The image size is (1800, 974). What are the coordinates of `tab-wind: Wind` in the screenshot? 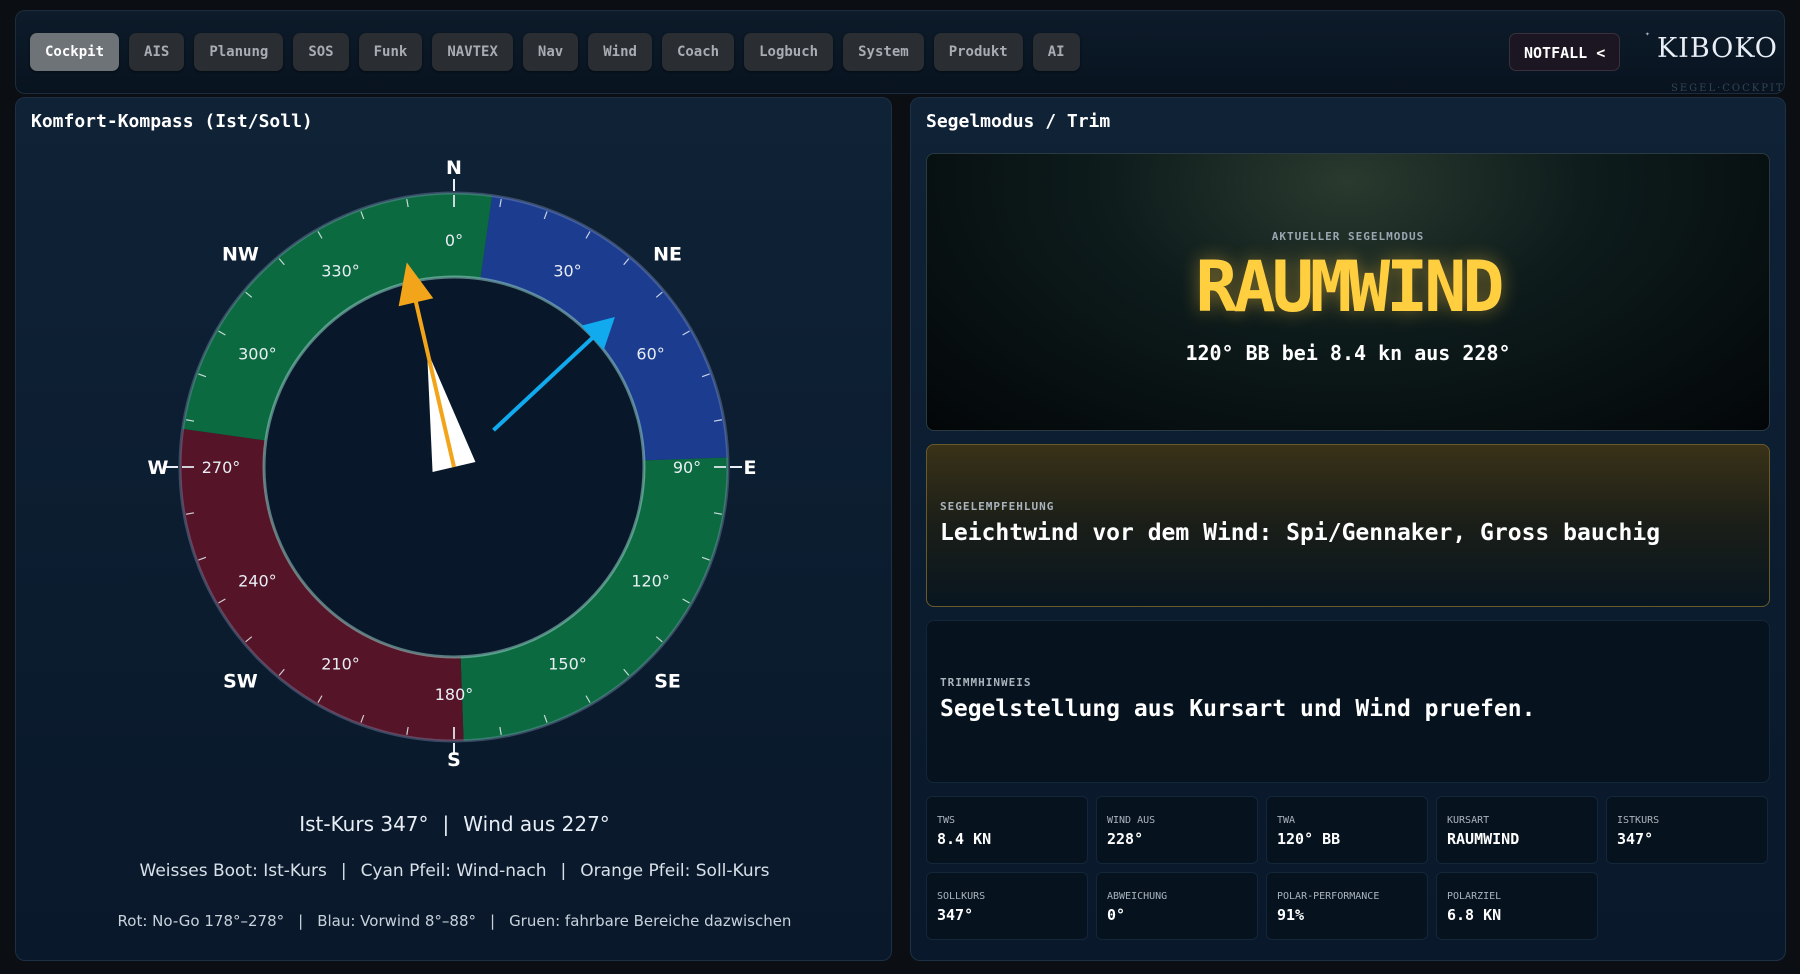 It's located at (620, 52).